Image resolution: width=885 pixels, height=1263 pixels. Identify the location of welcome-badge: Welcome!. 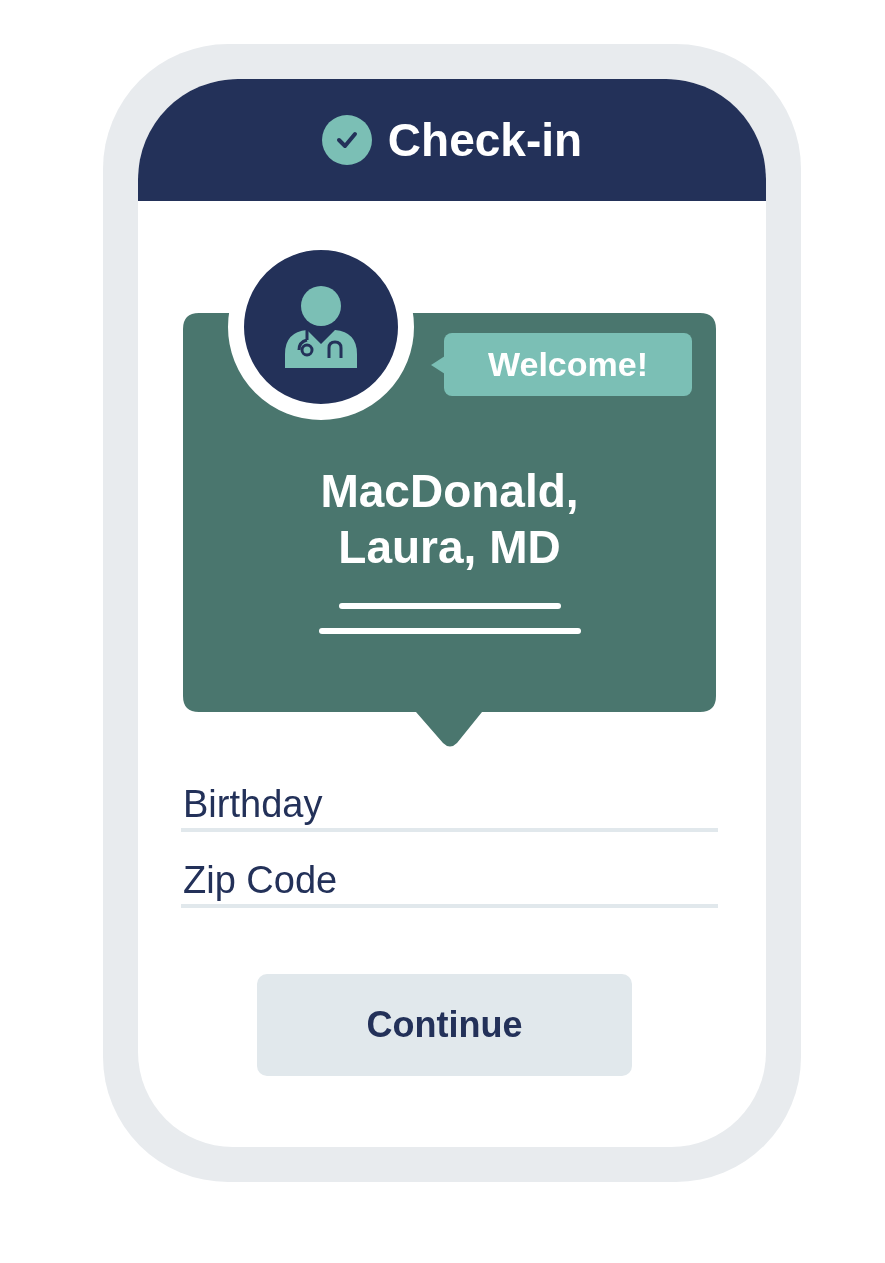
(568, 364).